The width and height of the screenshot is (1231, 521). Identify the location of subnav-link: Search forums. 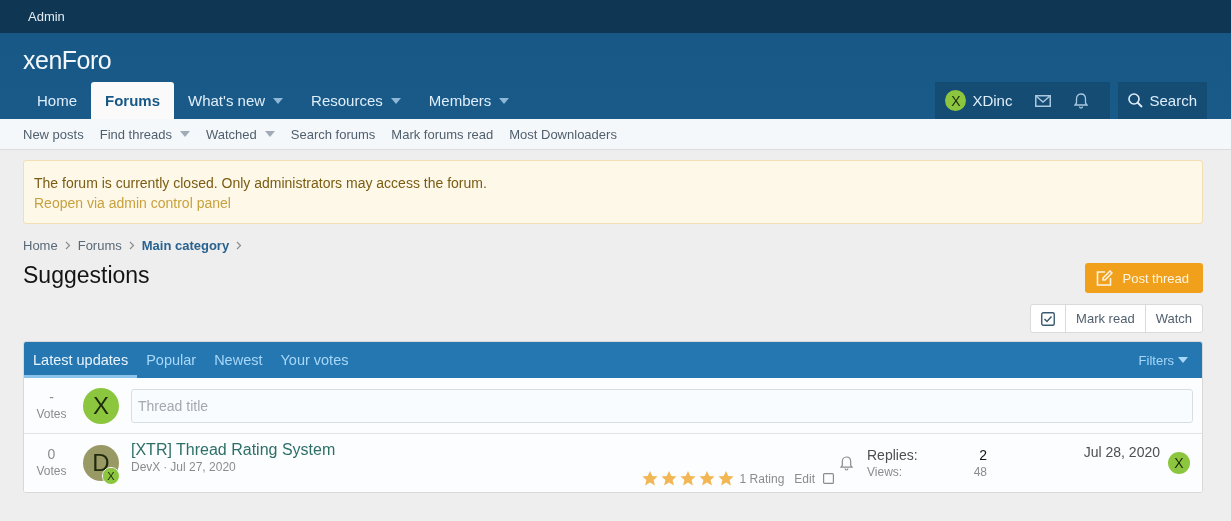
(333, 134).